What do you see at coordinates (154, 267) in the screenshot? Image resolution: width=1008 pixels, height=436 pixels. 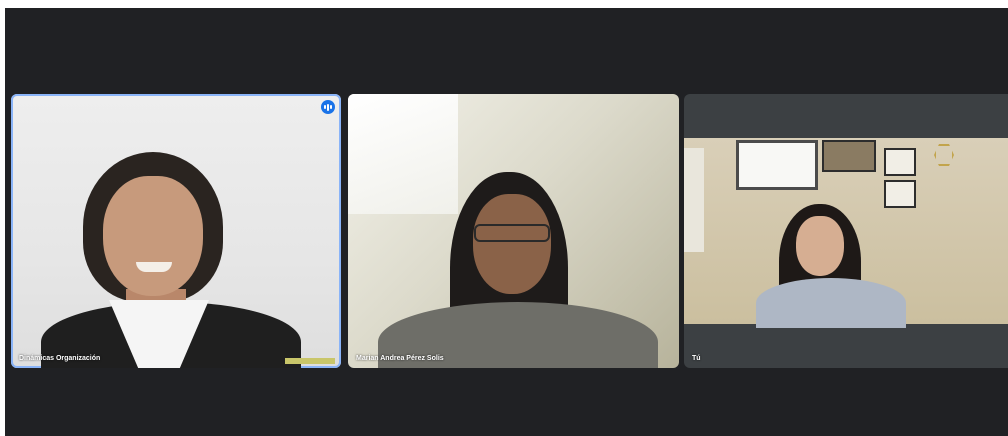 I see `participant-video-smile` at bounding box center [154, 267].